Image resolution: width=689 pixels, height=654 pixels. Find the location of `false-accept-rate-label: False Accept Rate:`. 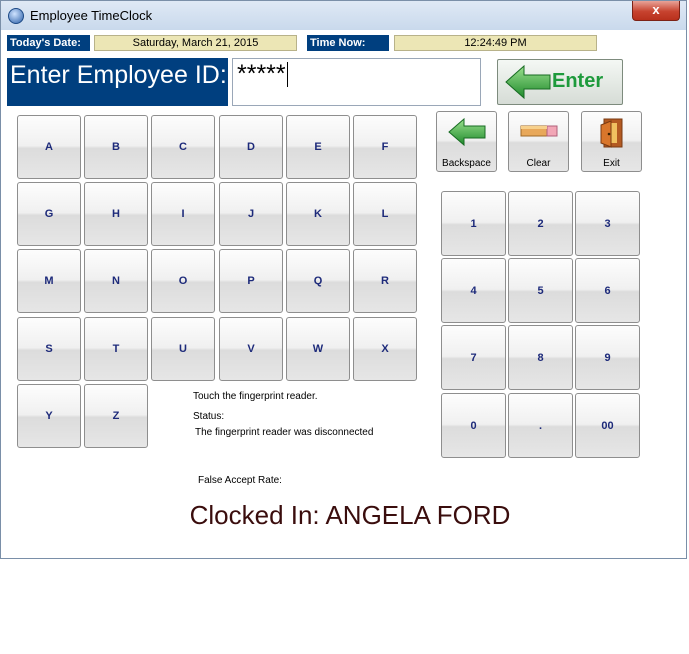

false-accept-rate-label: False Accept Rate: is located at coordinates (240, 480).